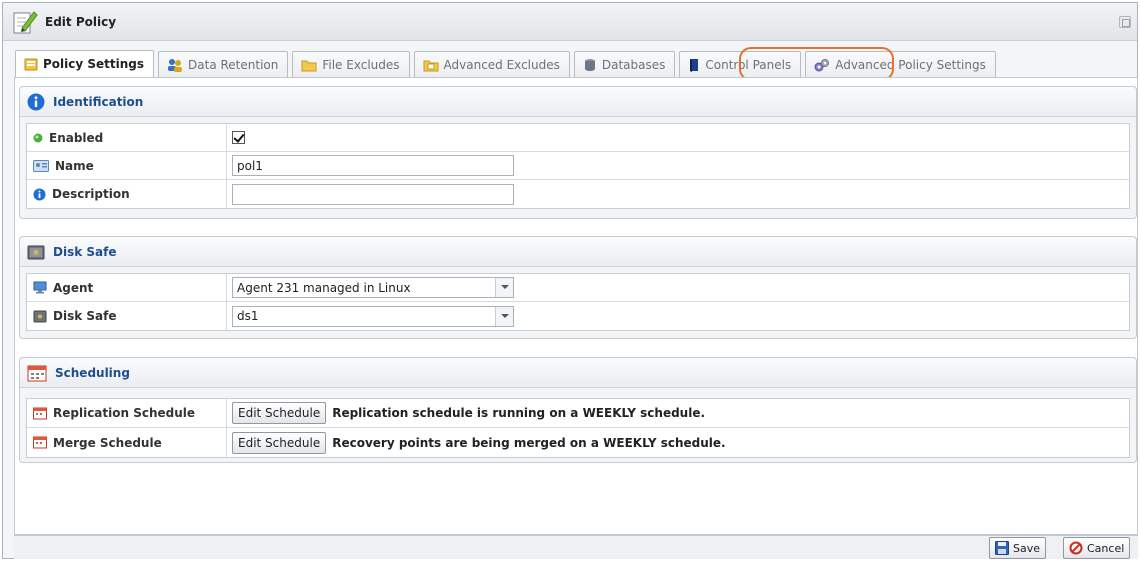 This screenshot has height=561, width=1140. Describe the element at coordinates (373, 165) in the screenshot. I see `name-input` at that location.